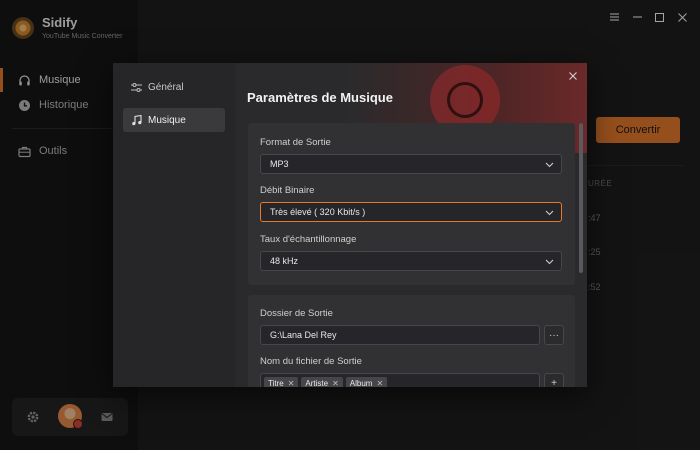 This screenshot has height=450, width=700. Describe the element at coordinates (276, 383) in the screenshot. I see `tag-label: Titre` at that location.